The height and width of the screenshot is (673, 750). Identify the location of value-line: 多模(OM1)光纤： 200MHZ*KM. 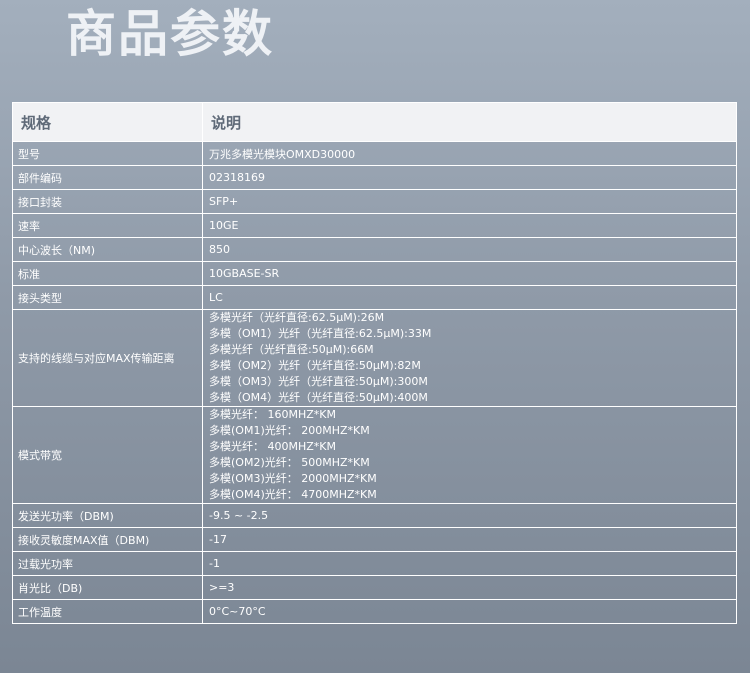
(289, 430).